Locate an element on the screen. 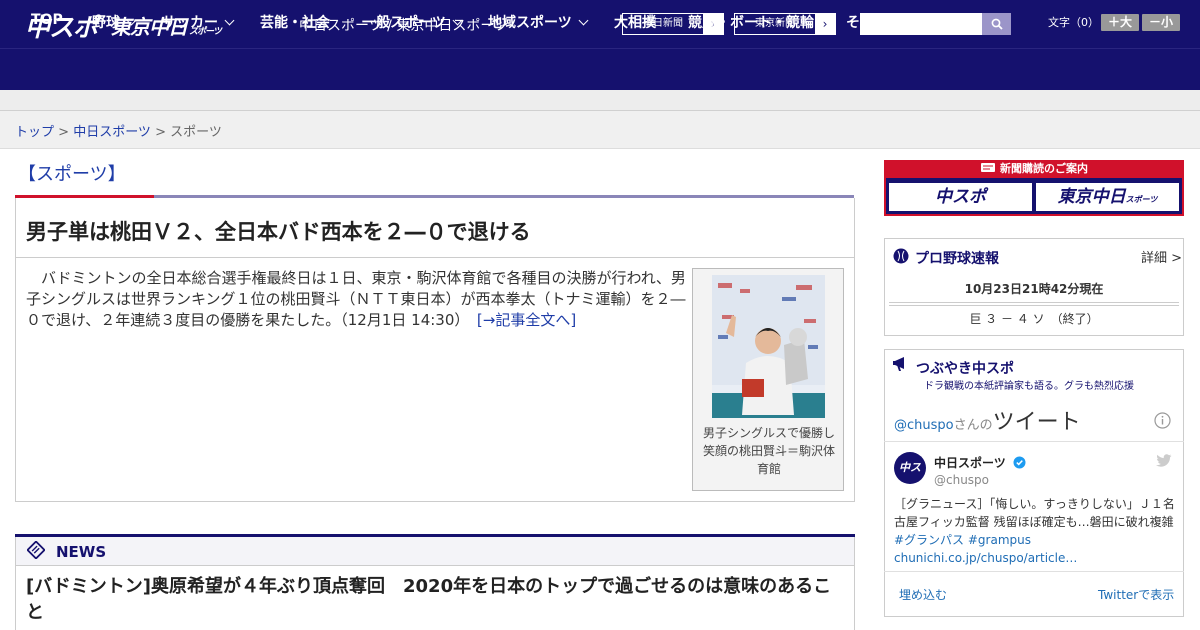 This screenshot has width=1200, height=630. nav-racing-label: 競馬・ボート・競輪 is located at coordinates (751, 23).